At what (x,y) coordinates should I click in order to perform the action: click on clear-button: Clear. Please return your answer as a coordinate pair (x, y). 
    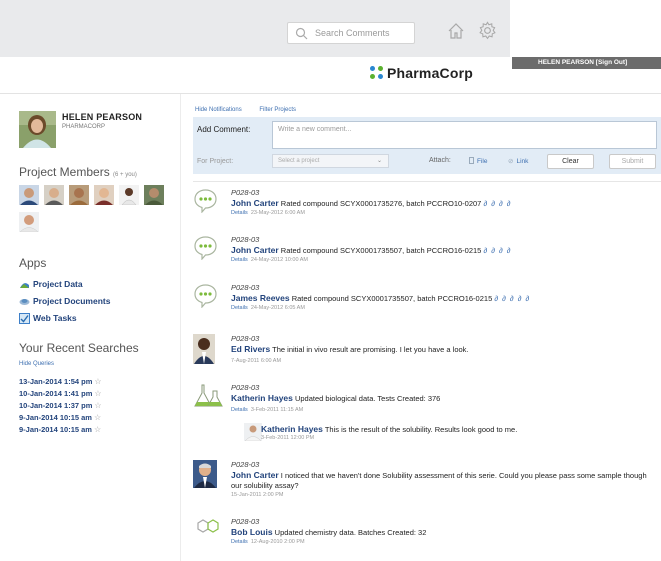
    Looking at the image, I should click on (570, 161).